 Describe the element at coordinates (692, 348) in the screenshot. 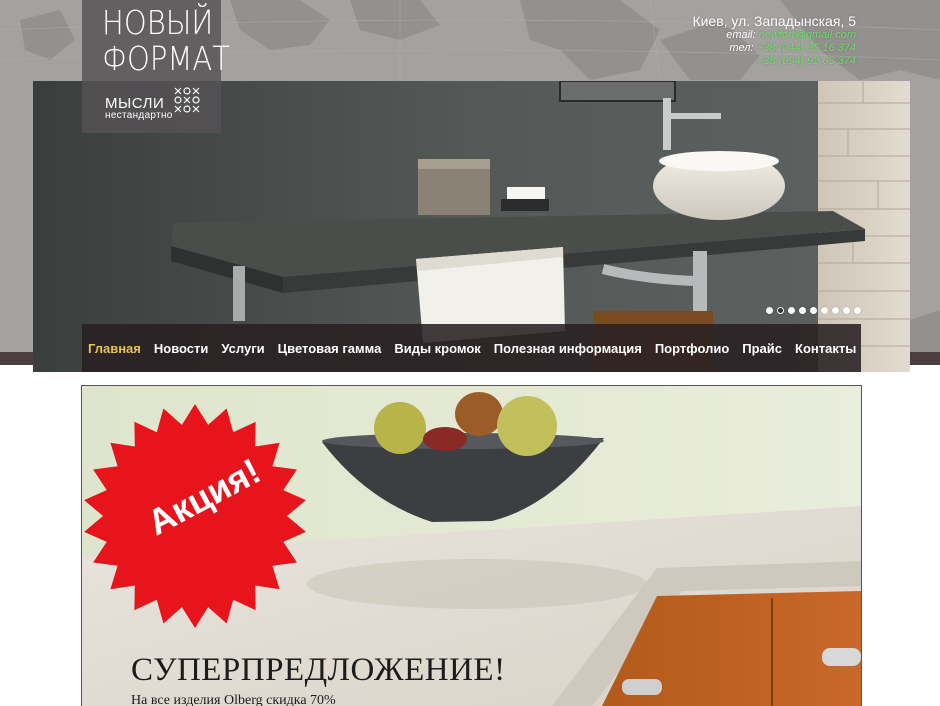

I see `nav-item-6: Портфолио` at that location.